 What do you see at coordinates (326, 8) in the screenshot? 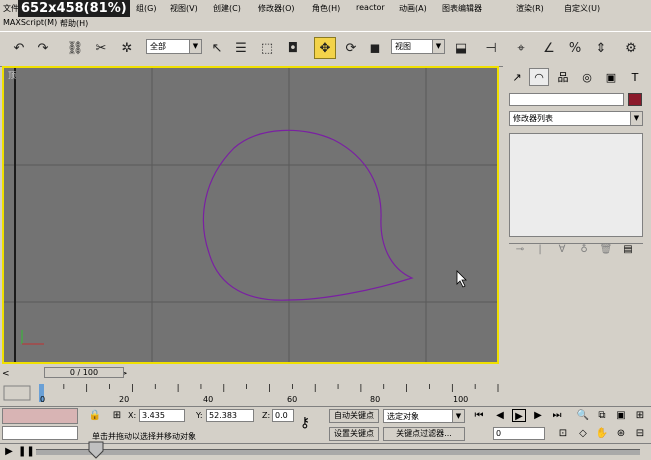
I see `menu-item-character: 角色(H)` at bounding box center [326, 8].